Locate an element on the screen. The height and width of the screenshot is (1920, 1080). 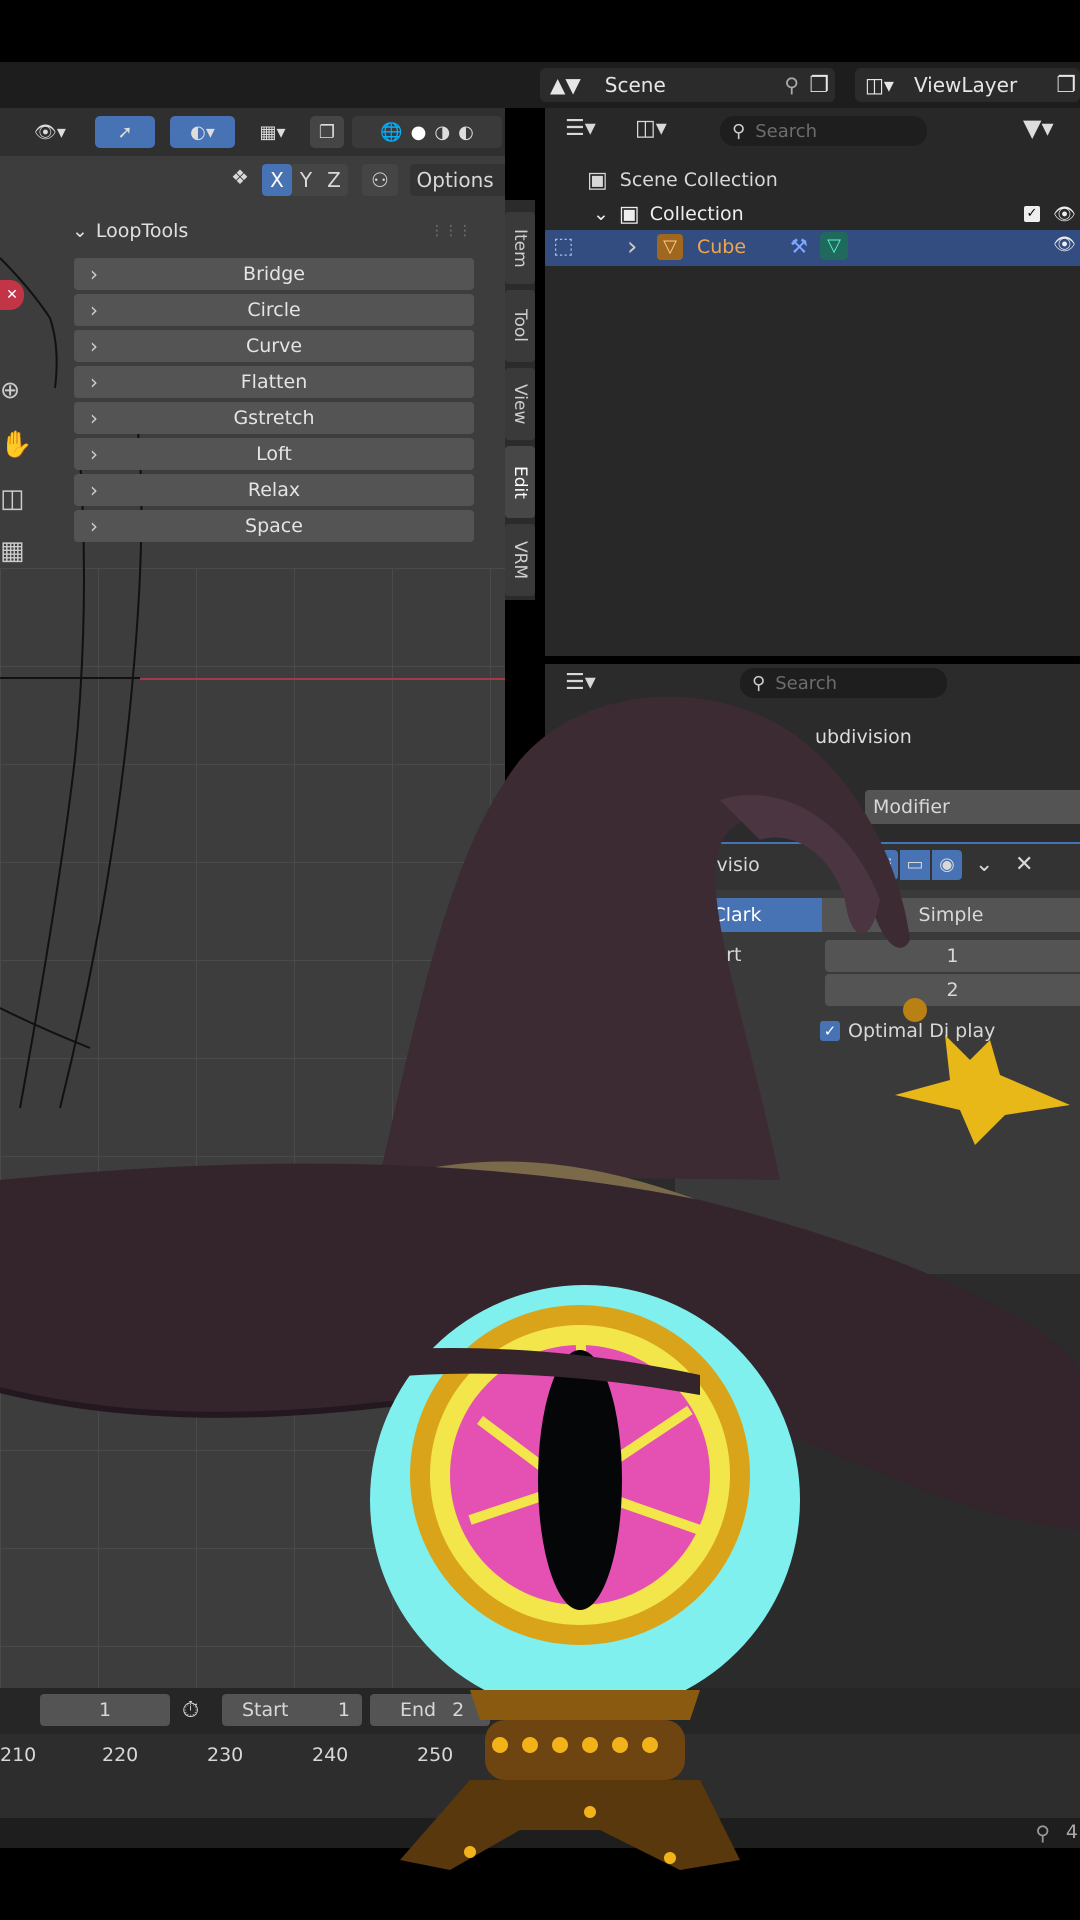
options-label: Options is located at coordinates (455, 180).